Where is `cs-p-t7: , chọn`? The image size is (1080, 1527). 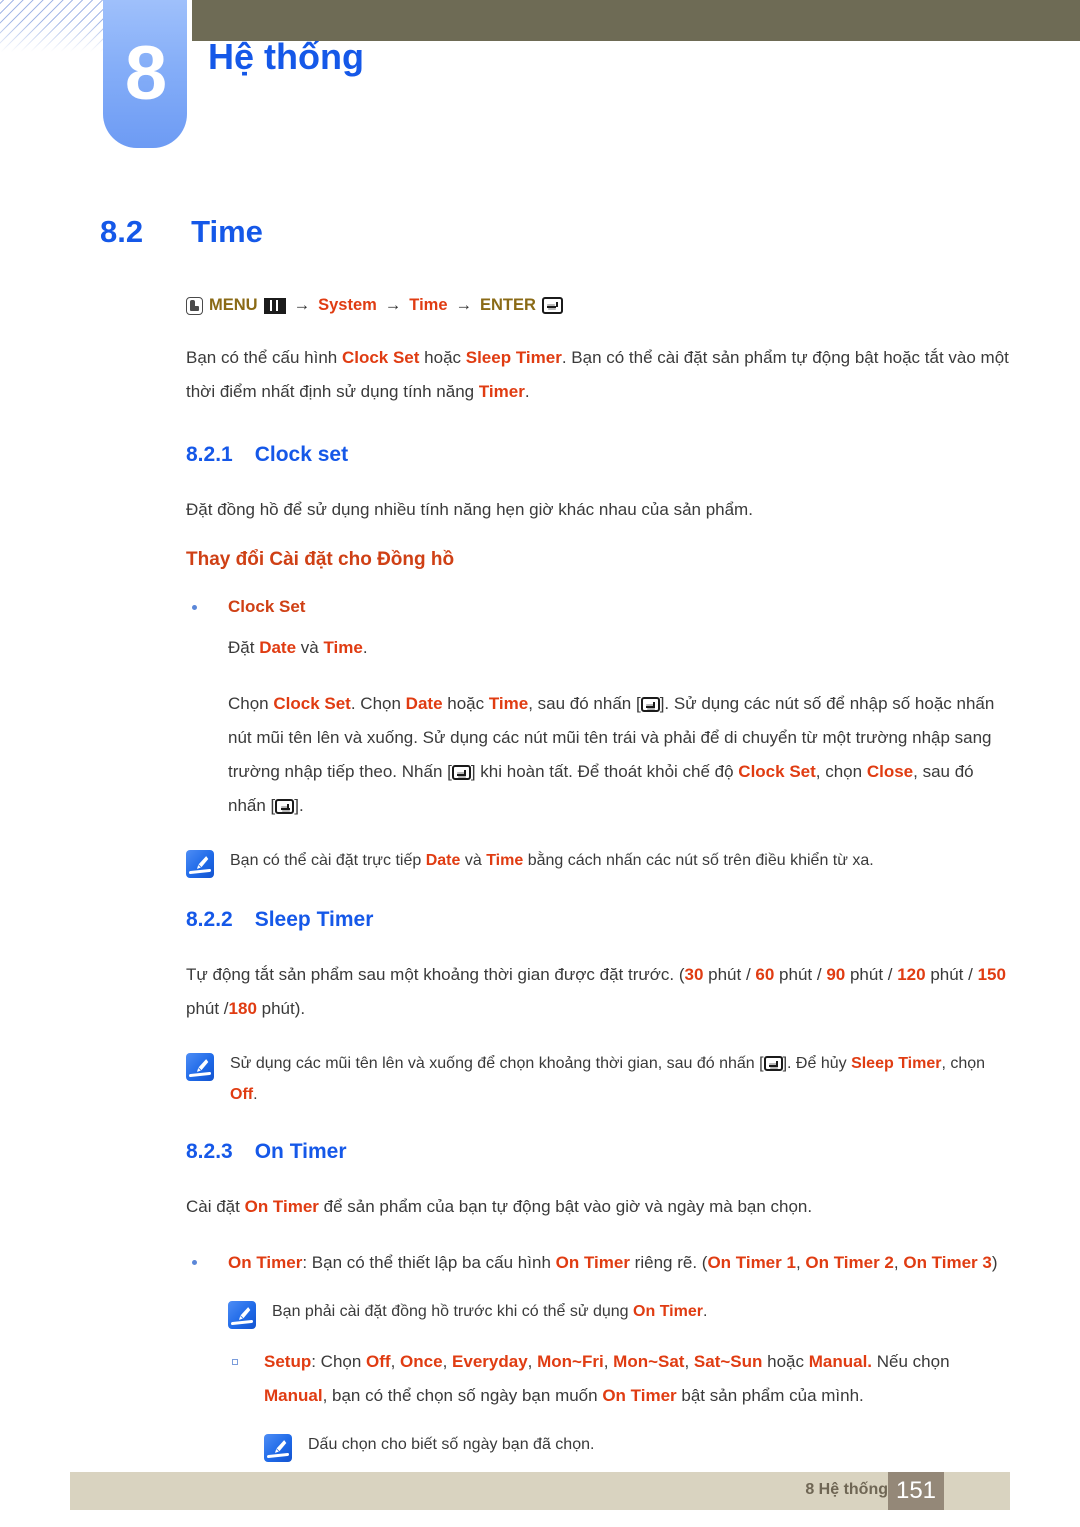
cs-p-t7: , chọn is located at coordinates (841, 771).